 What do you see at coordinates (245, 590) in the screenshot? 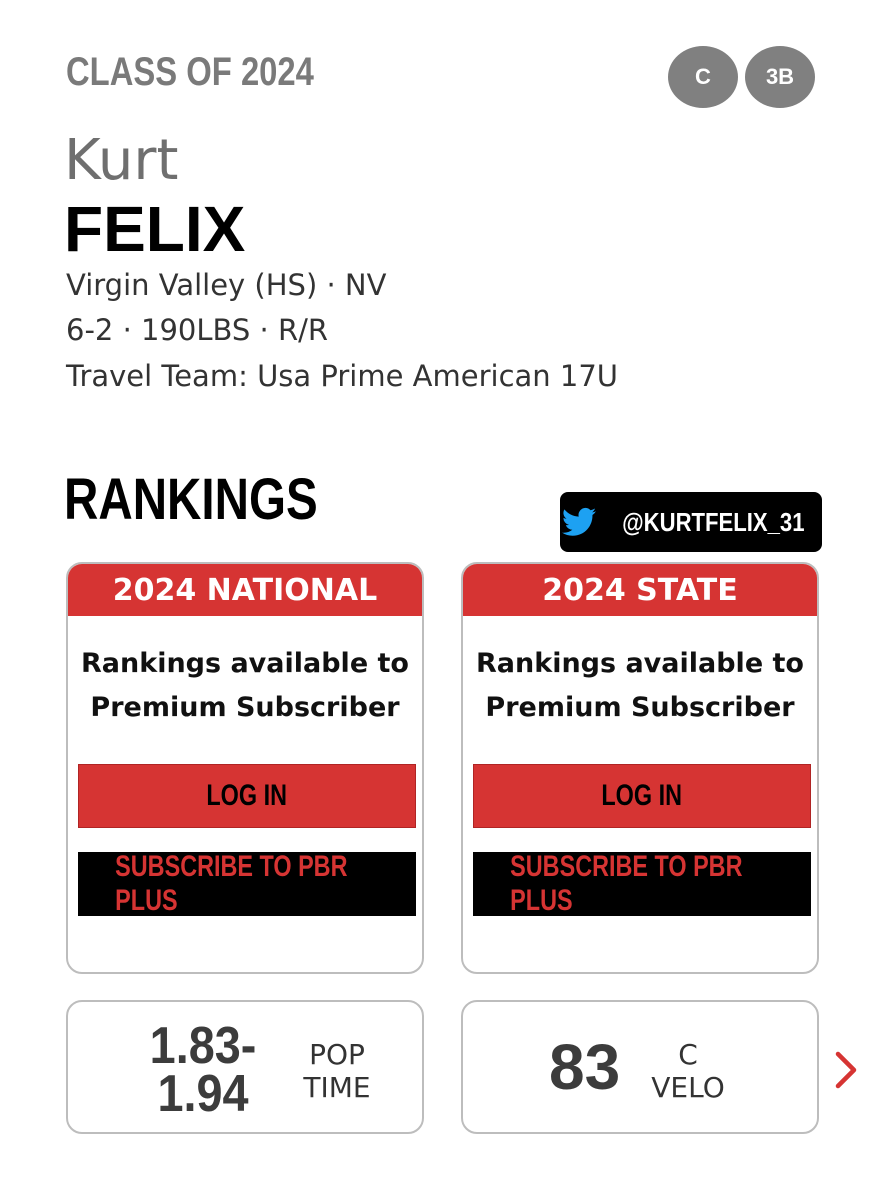
I see `card-title: 2024 NATIONAL` at bounding box center [245, 590].